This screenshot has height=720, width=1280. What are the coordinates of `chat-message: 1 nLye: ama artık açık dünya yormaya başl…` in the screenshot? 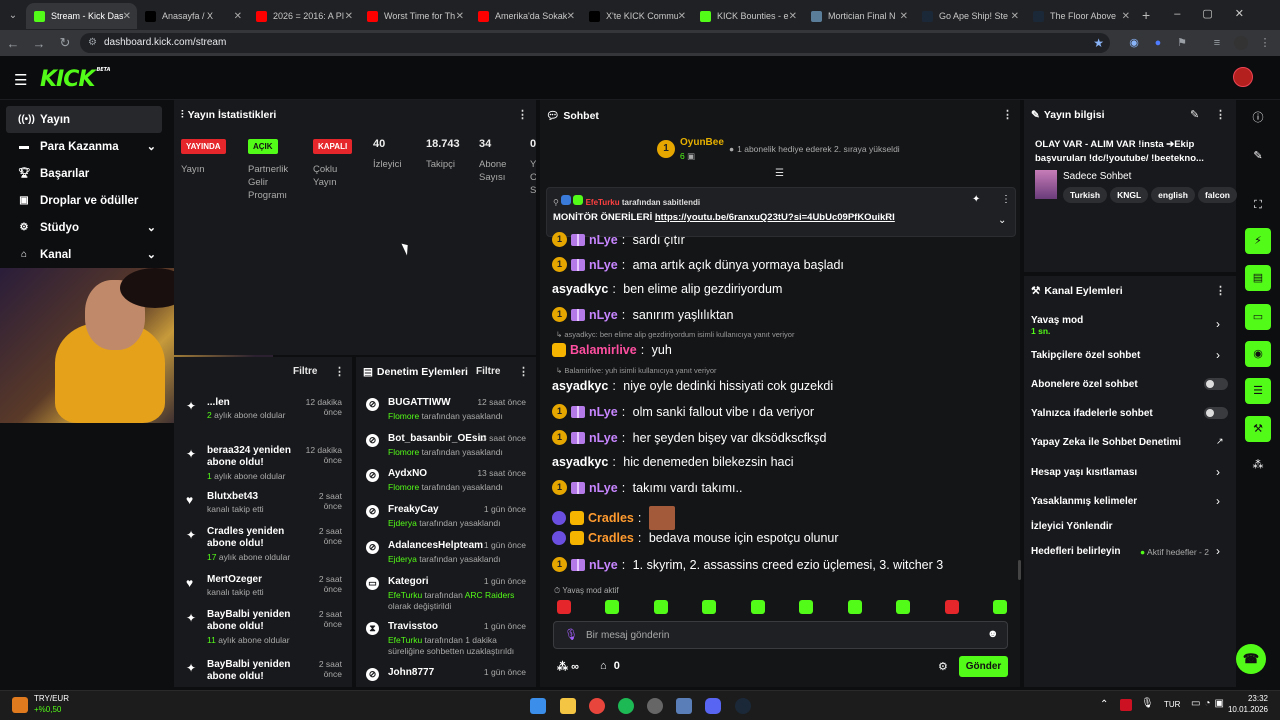 It's located at (698, 264).